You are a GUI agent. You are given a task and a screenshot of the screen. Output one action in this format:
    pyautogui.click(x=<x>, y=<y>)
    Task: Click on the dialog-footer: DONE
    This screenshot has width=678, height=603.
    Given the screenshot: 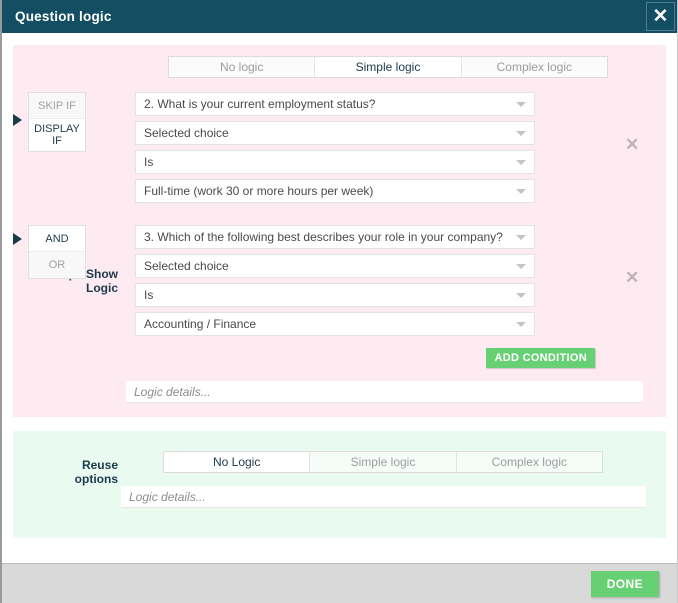 What is the action you would take?
    pyautogui.click(x=339, y=583)
    